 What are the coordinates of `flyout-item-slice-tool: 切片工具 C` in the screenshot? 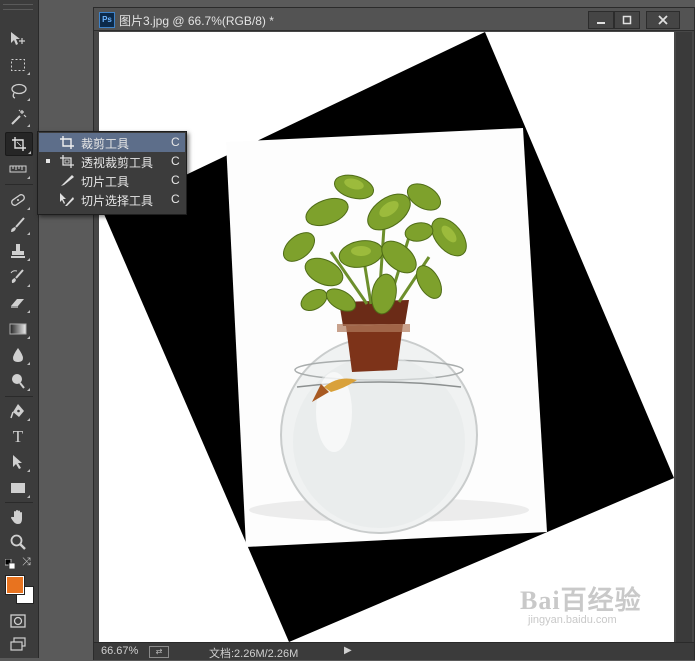 It's located at (112, 180).